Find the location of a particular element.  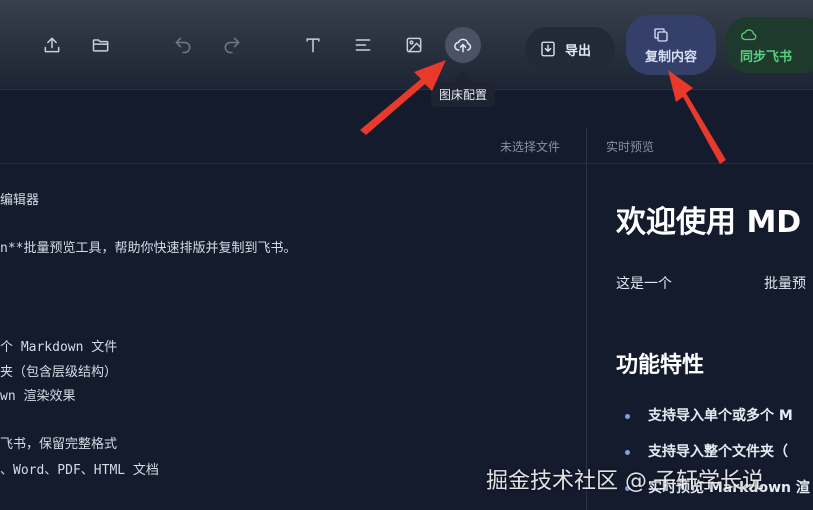

export-button: 导出 is located at coordinates (570, 49).